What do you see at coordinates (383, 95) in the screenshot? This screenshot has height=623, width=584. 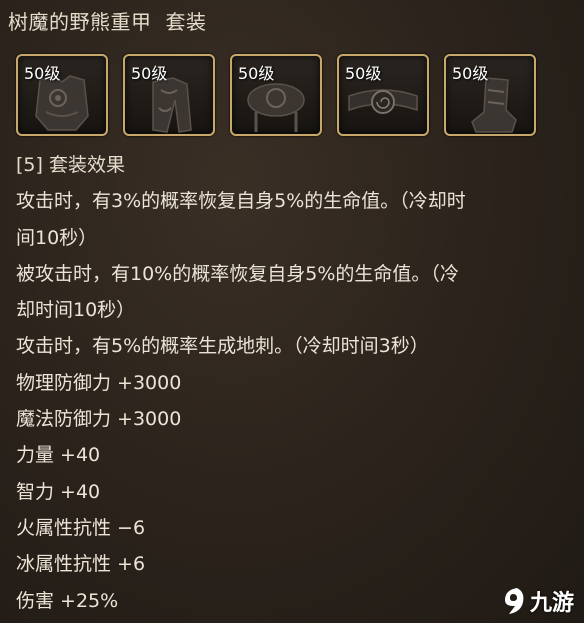 I see `equipment-slot-belt: 50级` at bounding box center [383, 95].